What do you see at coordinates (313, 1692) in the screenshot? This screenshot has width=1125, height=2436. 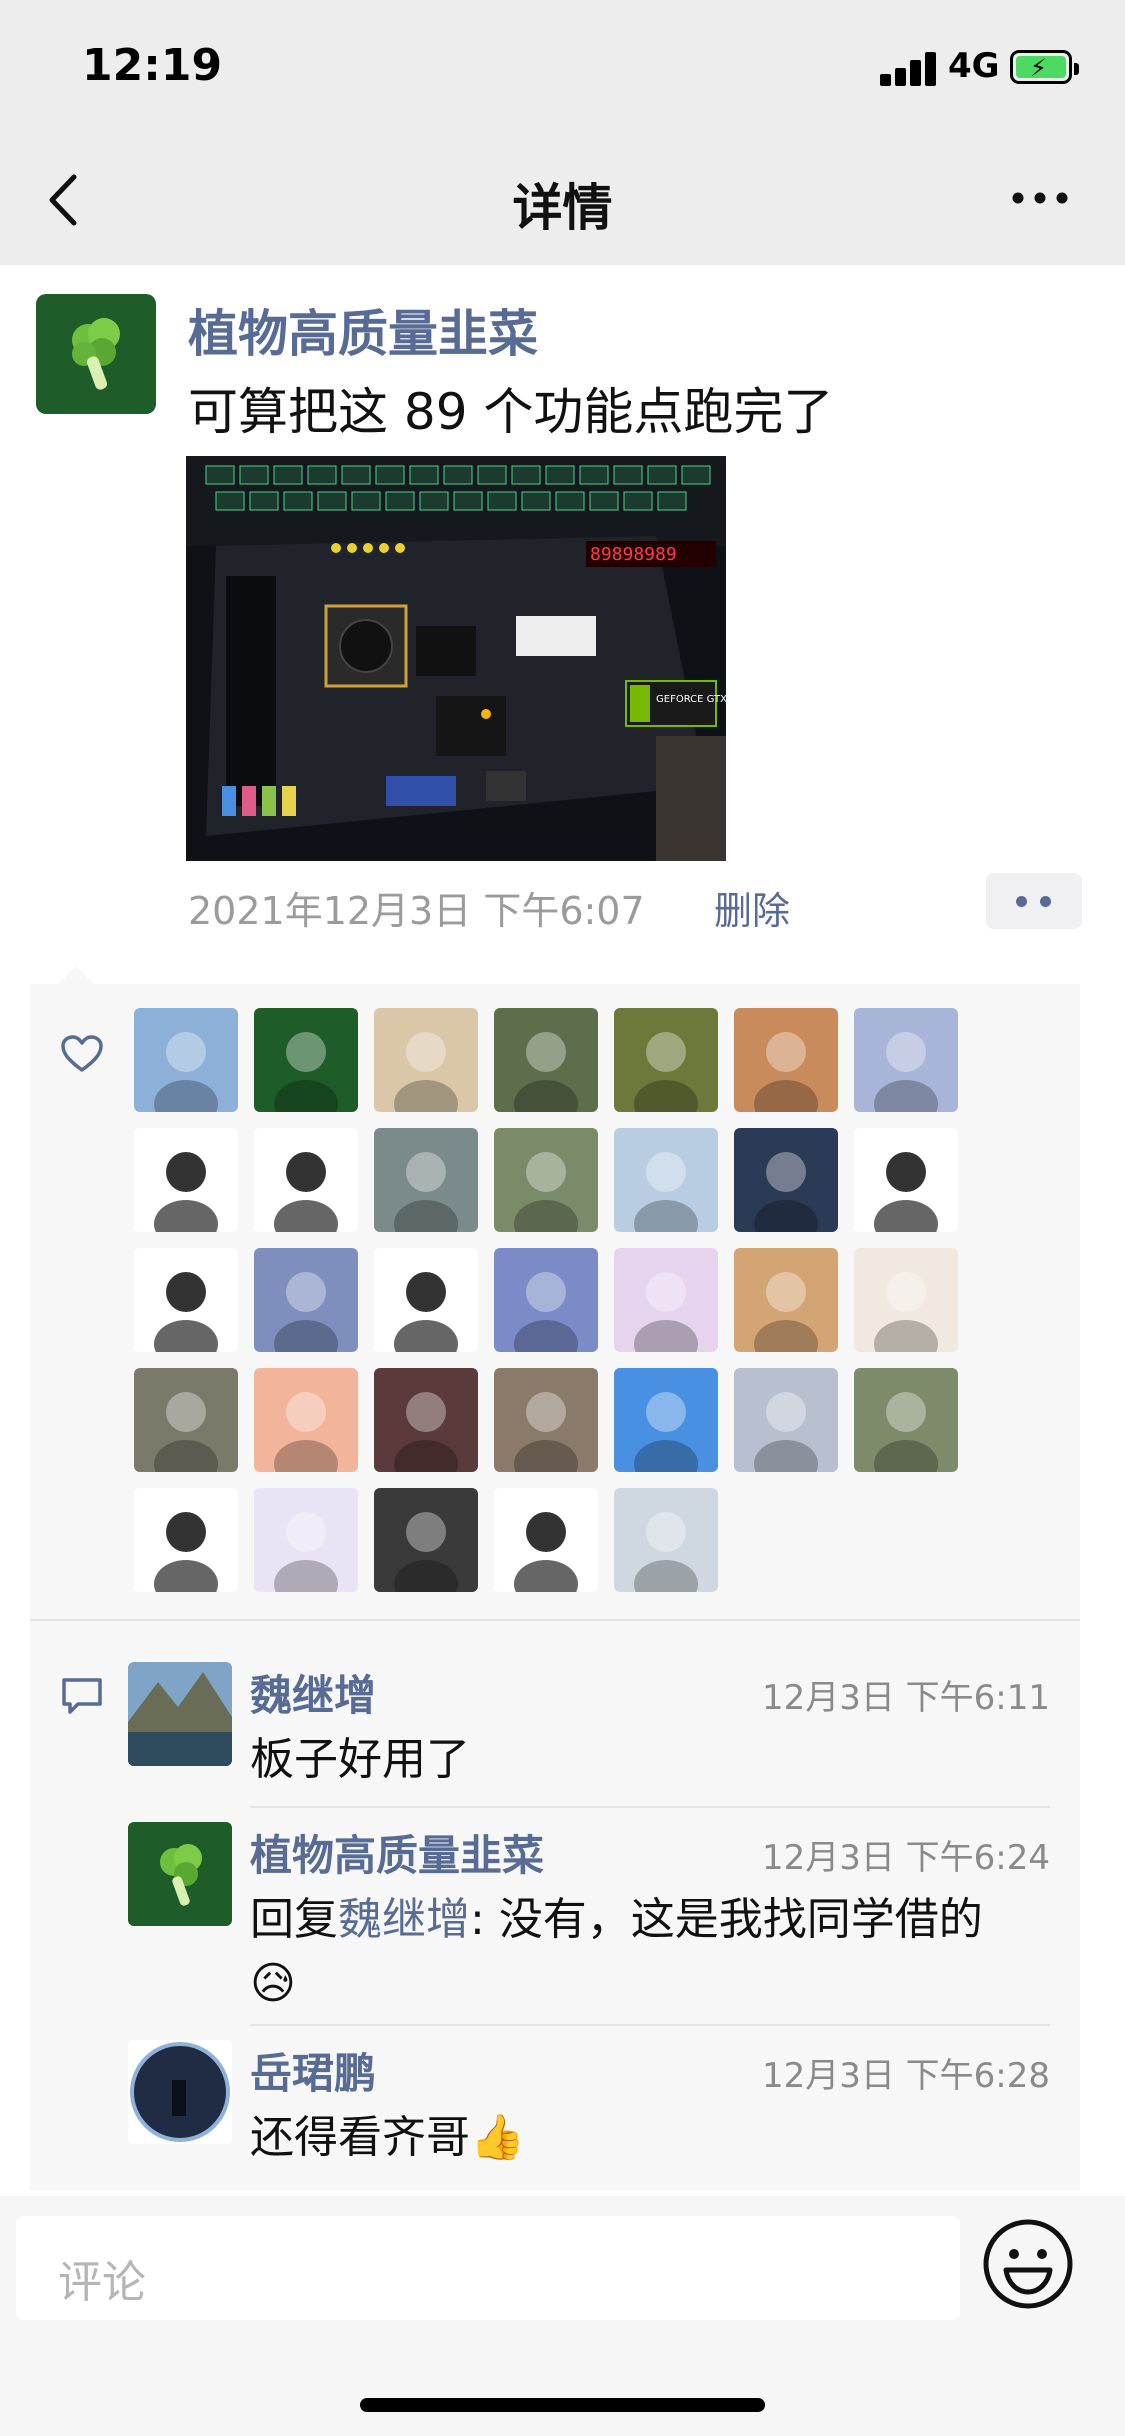 I see `commenter-name: 魏继增` at bounding box center [313, 1692].